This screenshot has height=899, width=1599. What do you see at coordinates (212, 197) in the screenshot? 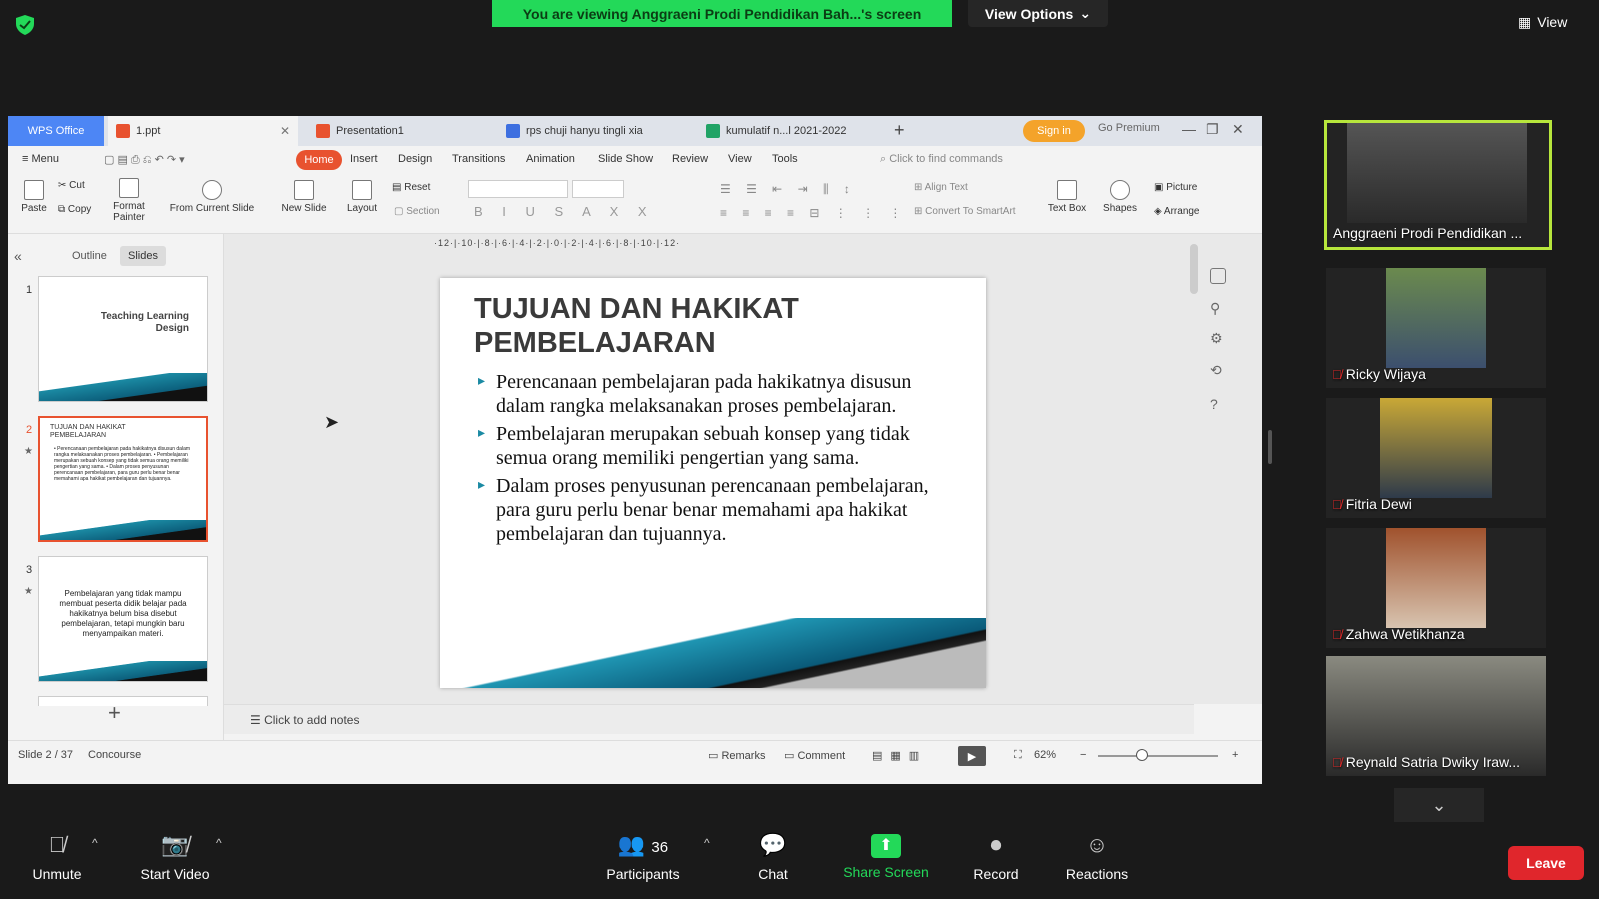
I see `from-current-slide-button: From Current Slide` at bounding box center [212, 197].